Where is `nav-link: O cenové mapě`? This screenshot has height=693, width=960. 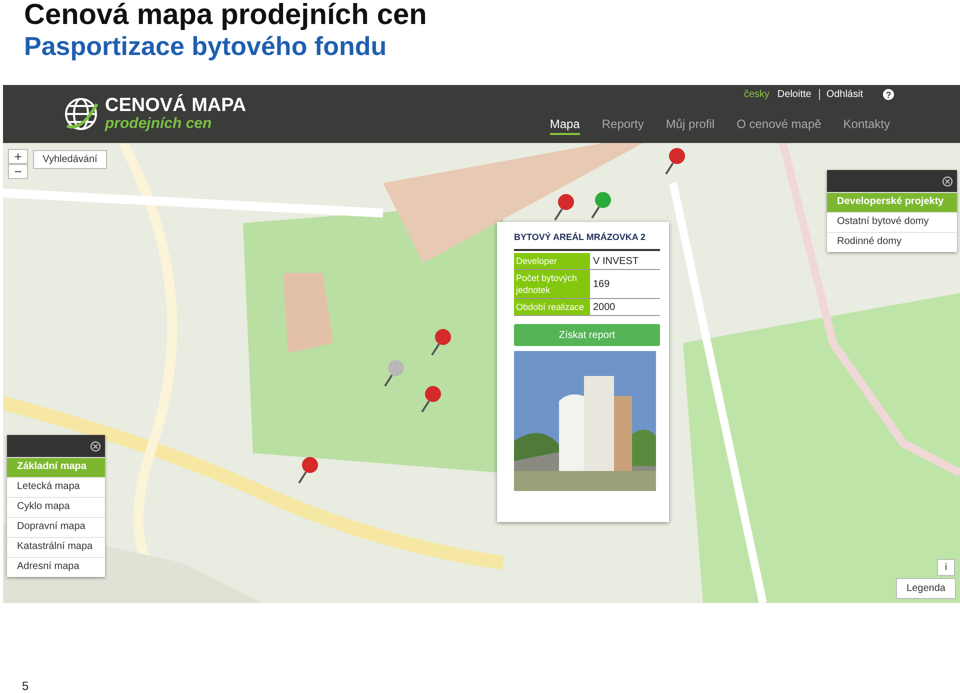 nav-link: O cenové mapě is located at coordinates (779, 126).